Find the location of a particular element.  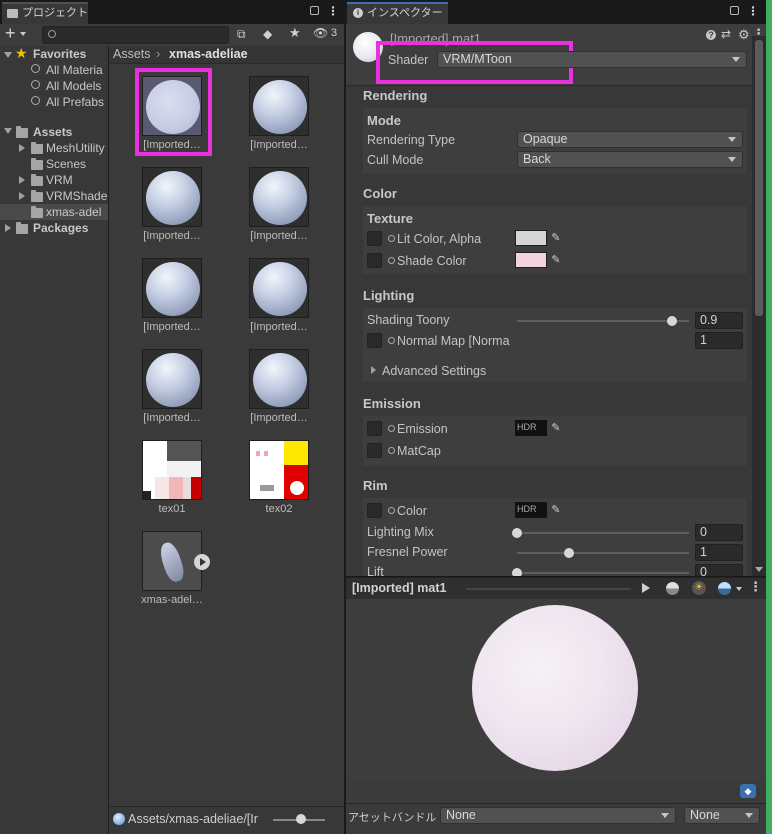

folder-item: VRMShade is located at coordinates (77, 196).